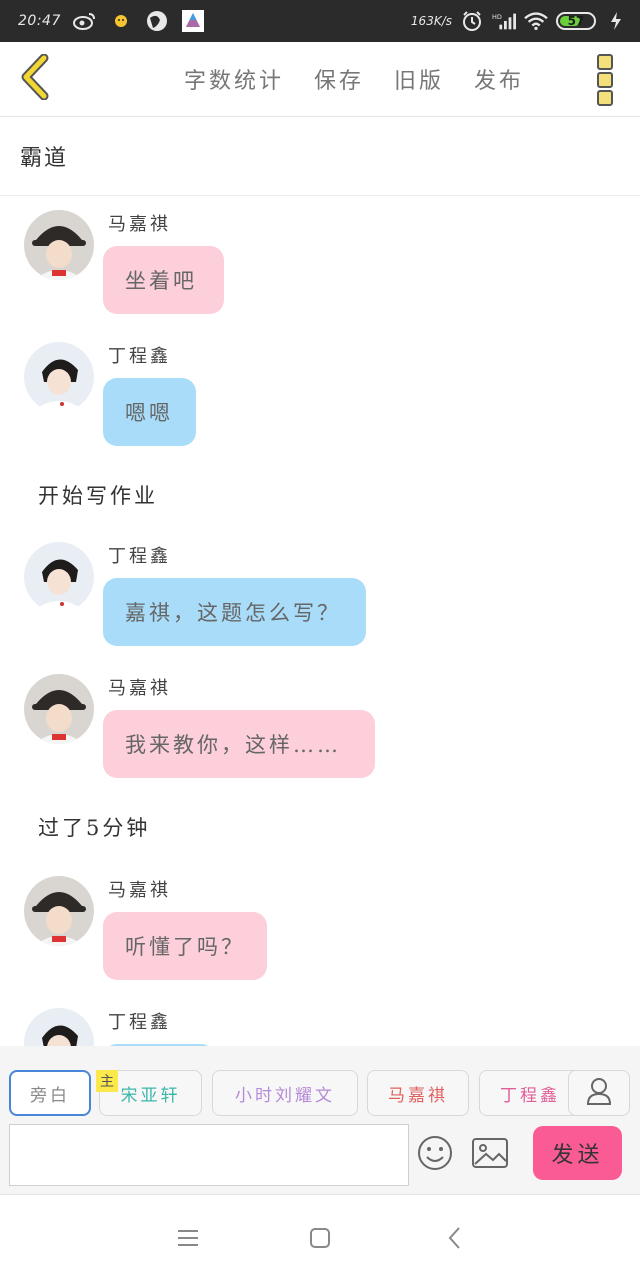 The height and width of the screenshot is (1280, 640). I want to click on status-time: 20:47, so click(39, 21).